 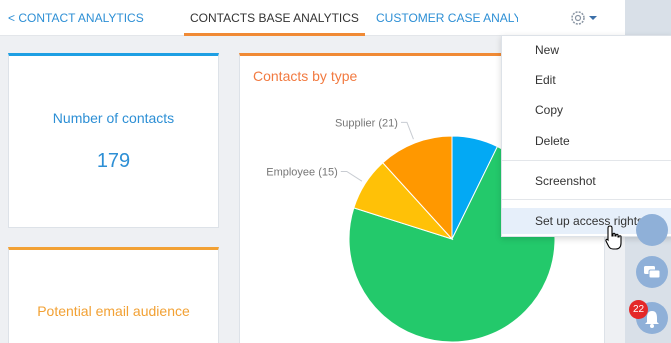 I want to click on menu-item-copy: Copy, so click(x=586, y=110).